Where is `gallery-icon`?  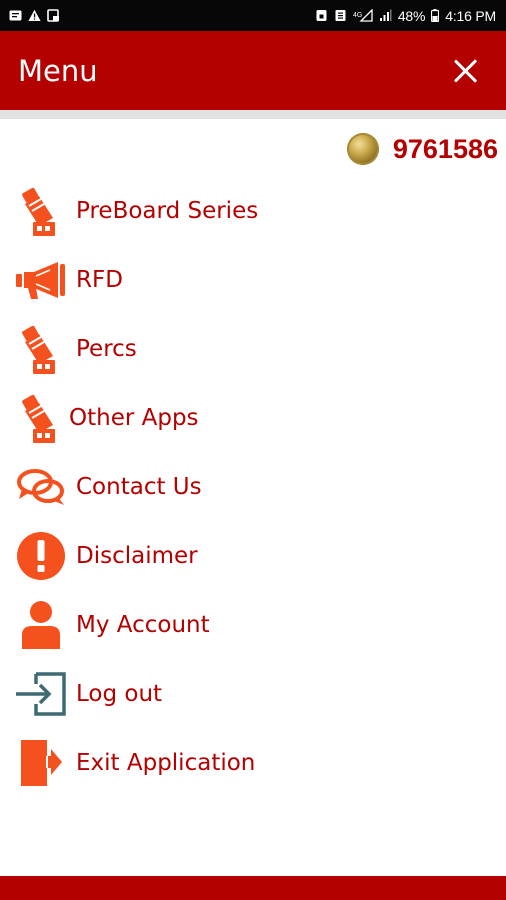
gallery-icon is located at coordinates (53, 15).